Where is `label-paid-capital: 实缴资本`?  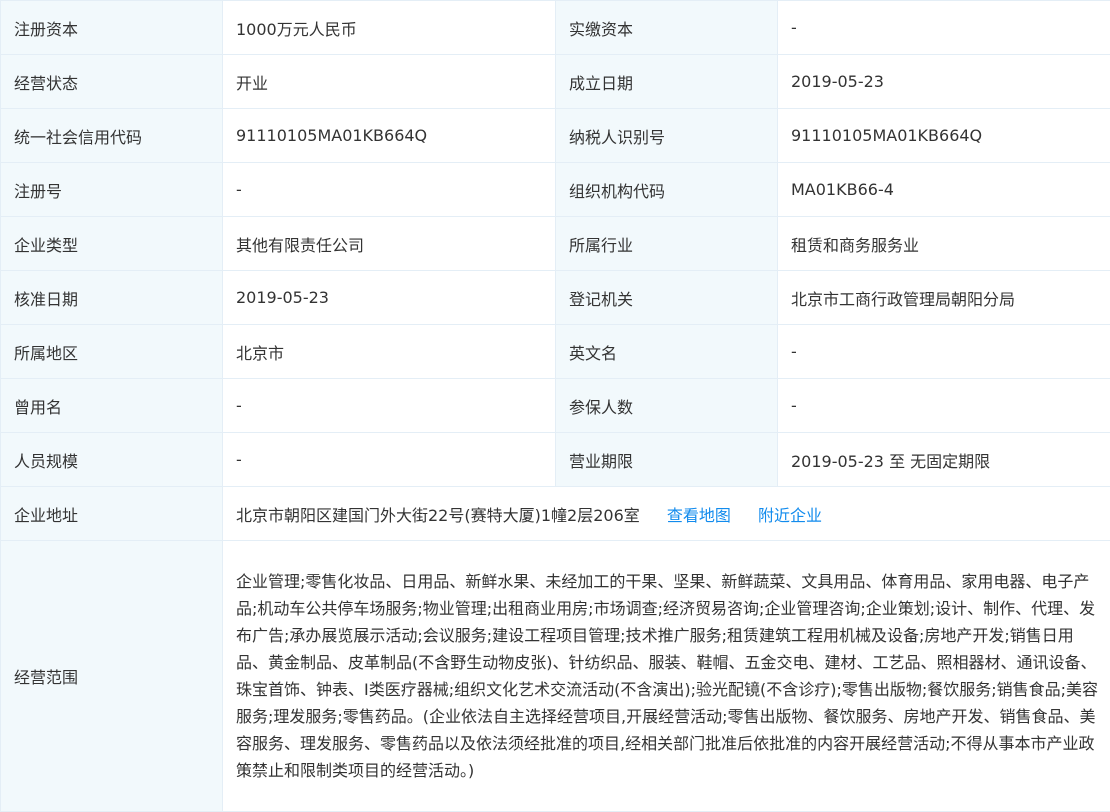
label-paid-capital: 实缴资本 is located at coordinates (667, 28).